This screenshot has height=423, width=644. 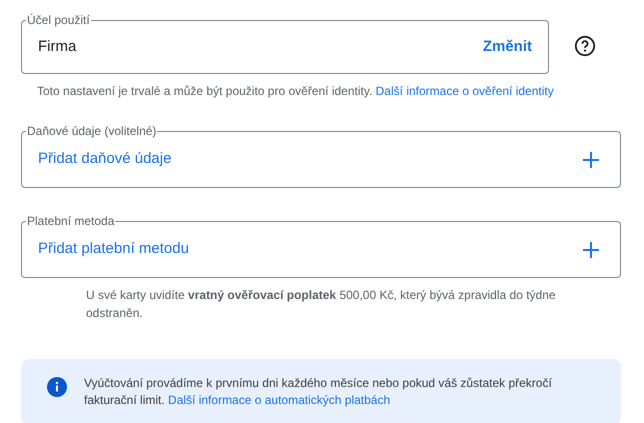 What do you see at coordinates (585, 45) in the screenshot?
I see `help-icon` at bounding box center [585, 45].